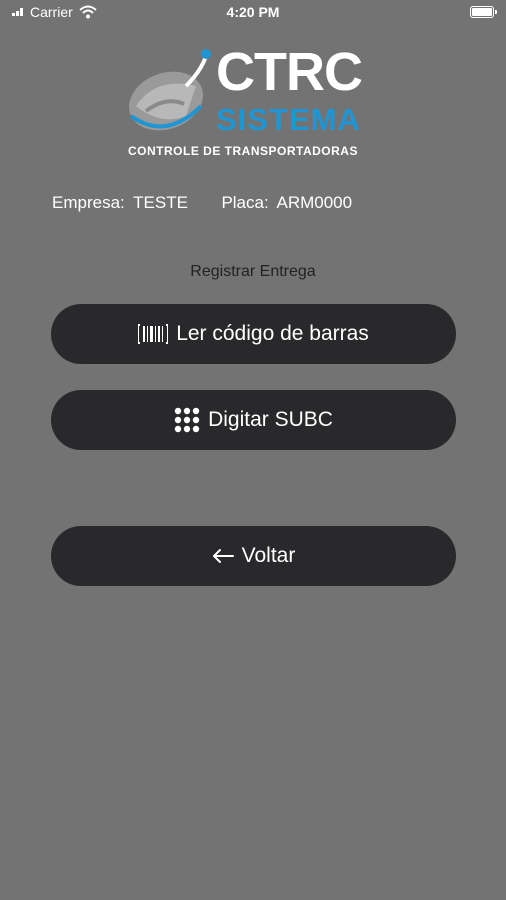 The height and width of the screenshot is (900, 506). I want to click on empresa-label: Empresa:, so click(88, 202).